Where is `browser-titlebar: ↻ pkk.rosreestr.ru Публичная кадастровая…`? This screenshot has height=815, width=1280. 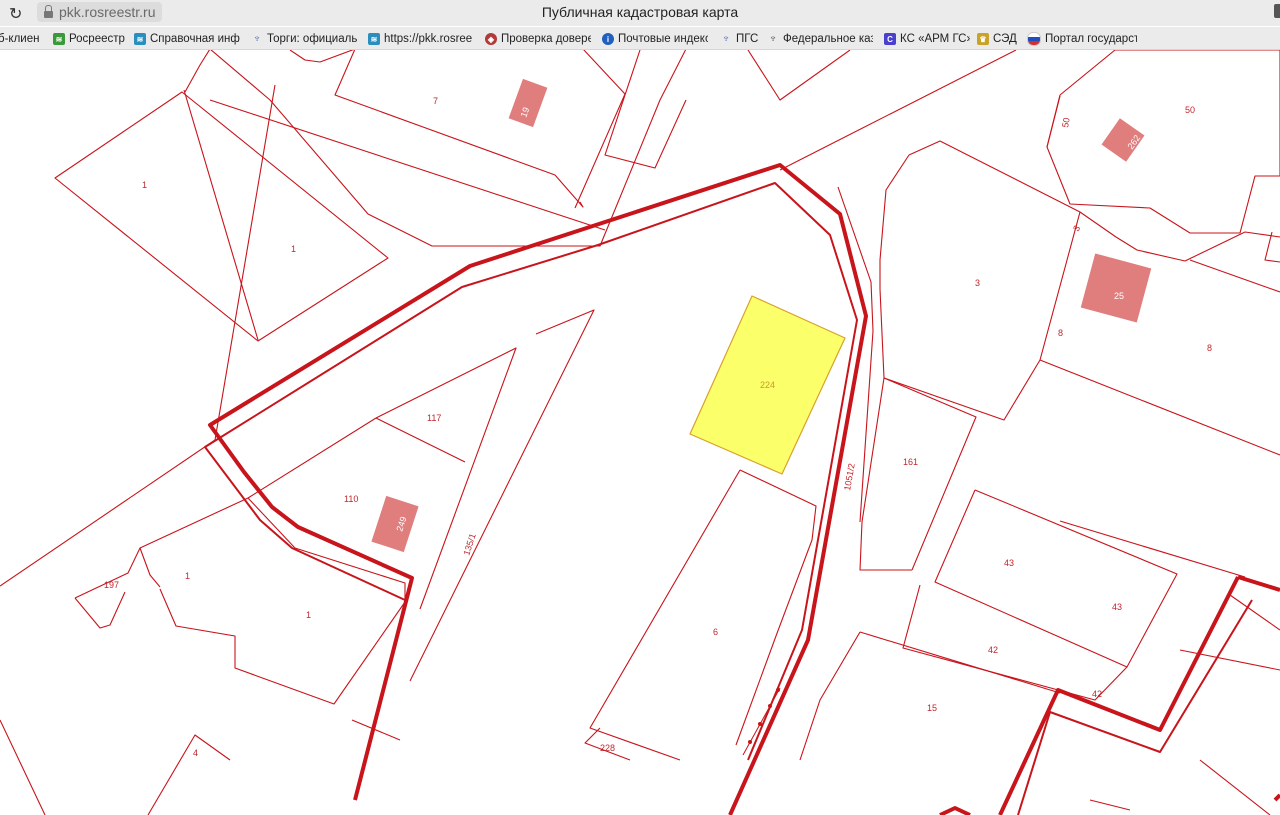
browser-titlebar: ↻ pkk.rosreestr.ru Публичная кадастровая… is located at coordinates (640, 13).